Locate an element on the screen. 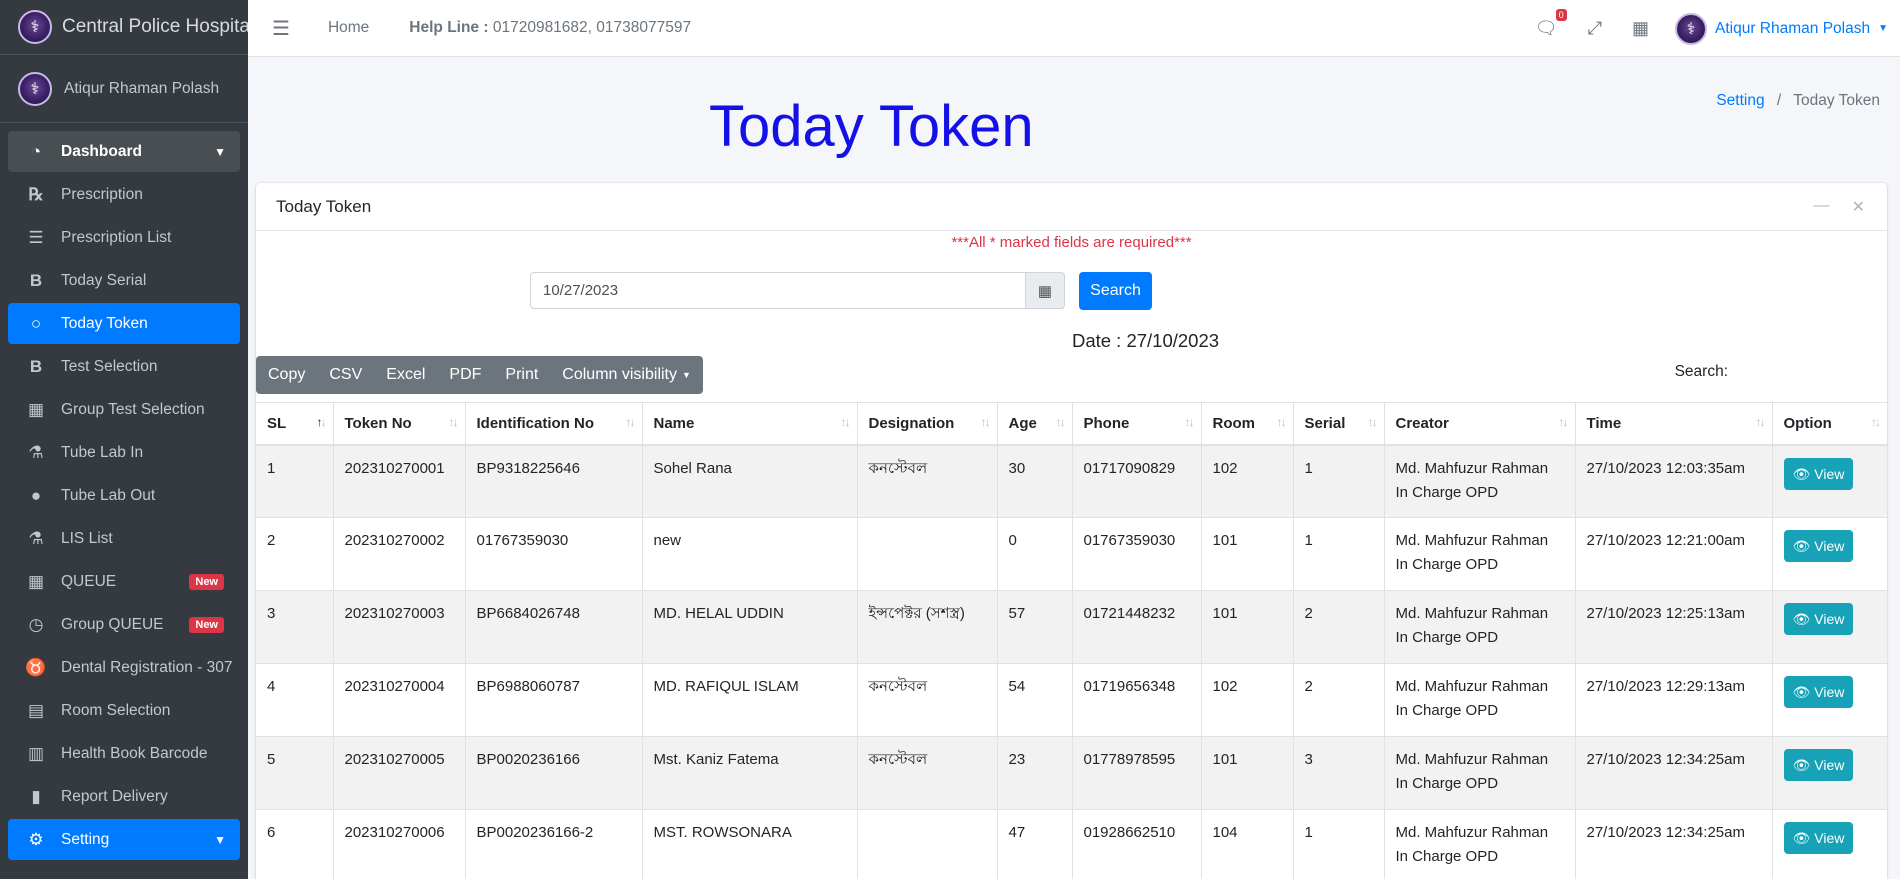 The width and height of the screenshot is (1900, 879). sidebar-item-today-serial: B Today Serial is located at coordinates (124, 280).